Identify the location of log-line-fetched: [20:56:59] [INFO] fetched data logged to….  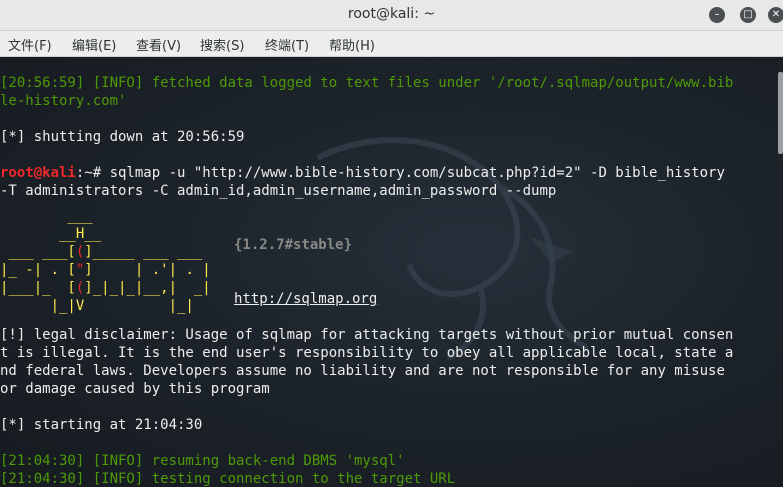
(367, 83).